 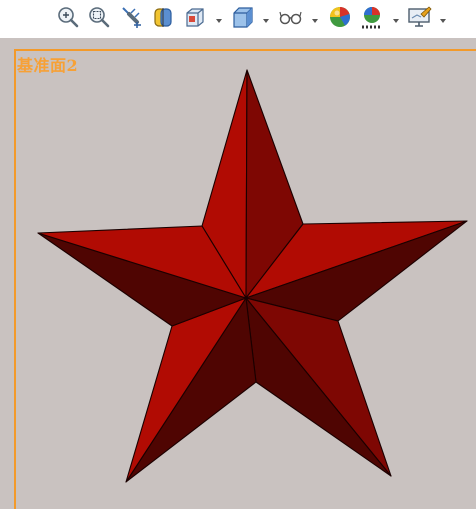 I want to click on section-view-button, so click(x=163, y=17).